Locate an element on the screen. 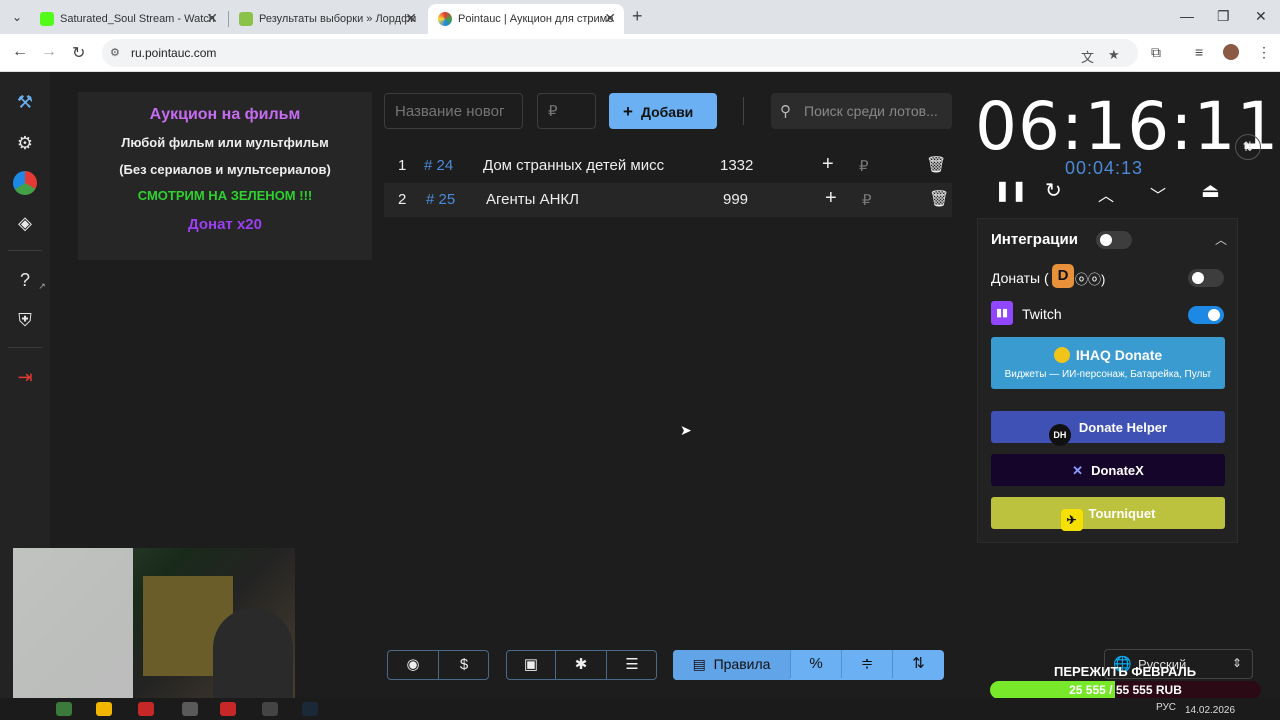  lot-search: ⚲ is located at coordinates (861, 111).